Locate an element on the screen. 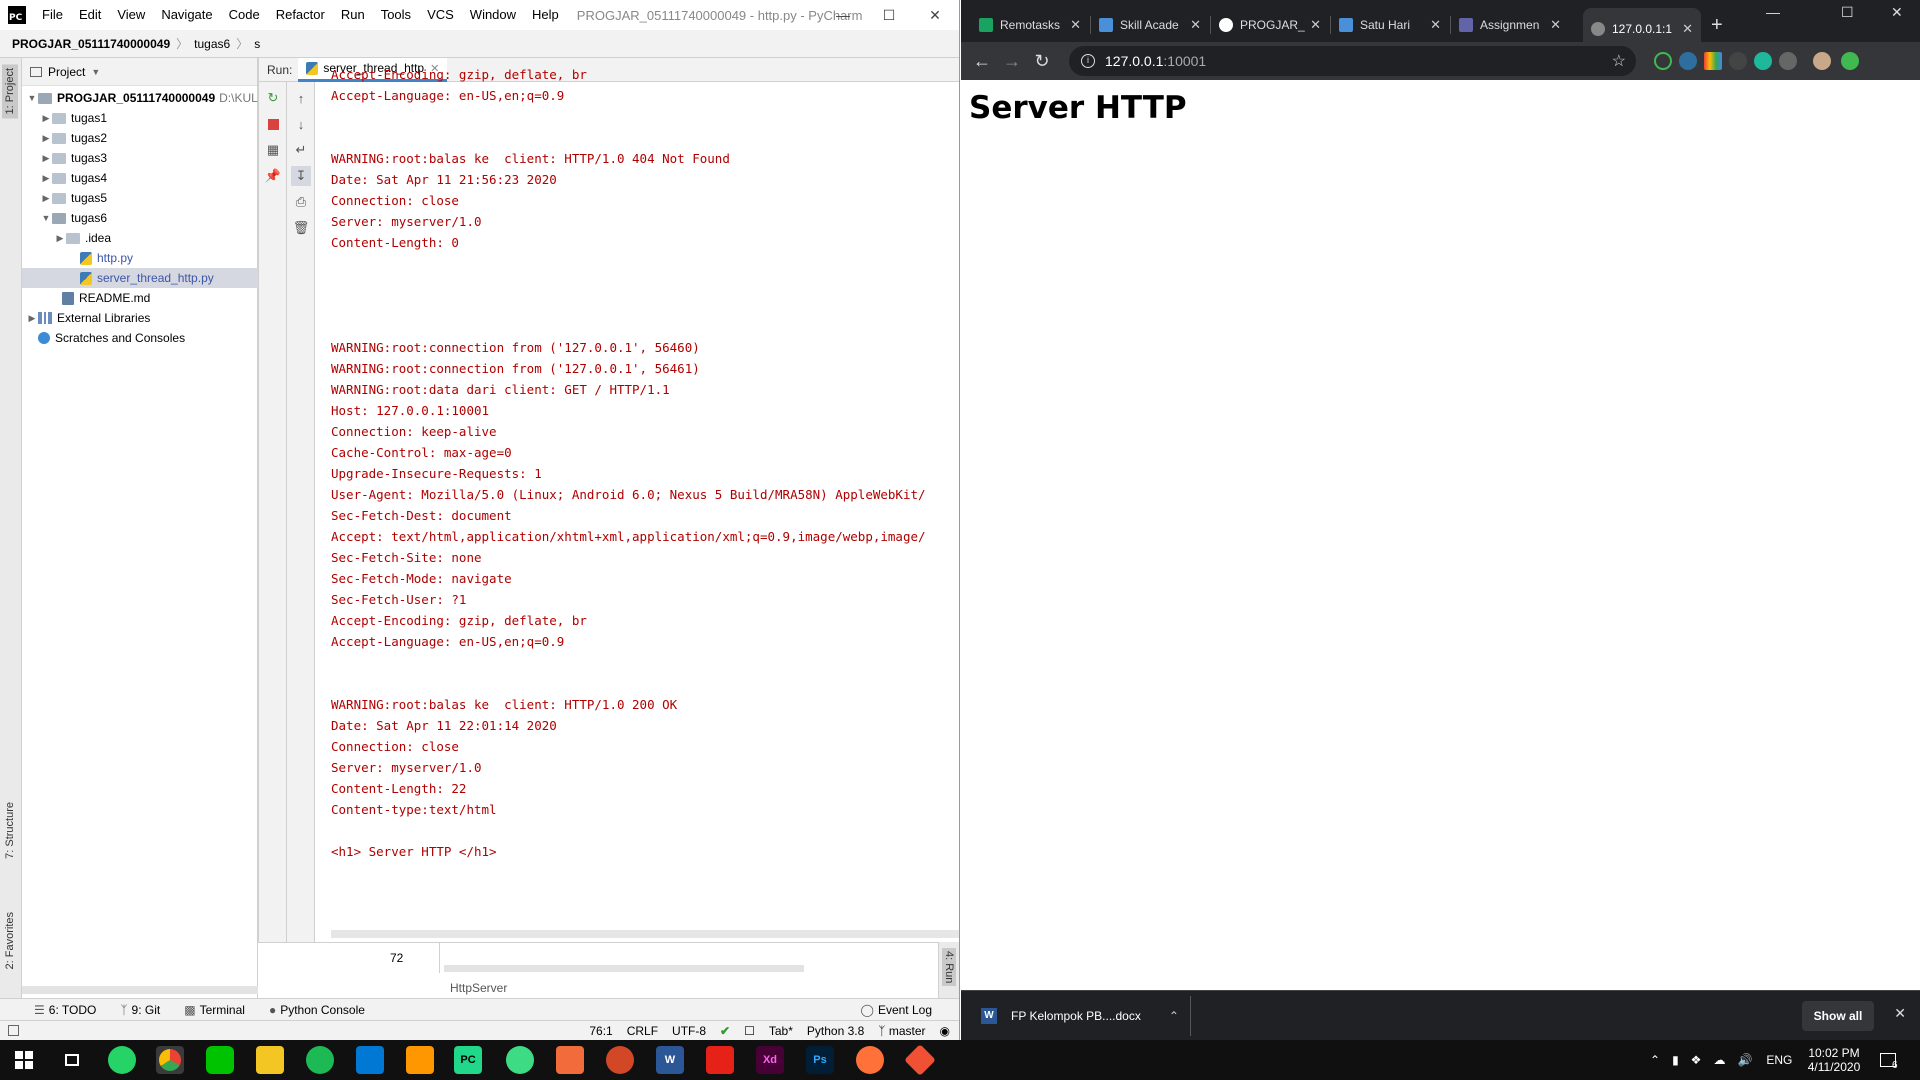  close-button: ✕ is located at coordinates (1897, 12).